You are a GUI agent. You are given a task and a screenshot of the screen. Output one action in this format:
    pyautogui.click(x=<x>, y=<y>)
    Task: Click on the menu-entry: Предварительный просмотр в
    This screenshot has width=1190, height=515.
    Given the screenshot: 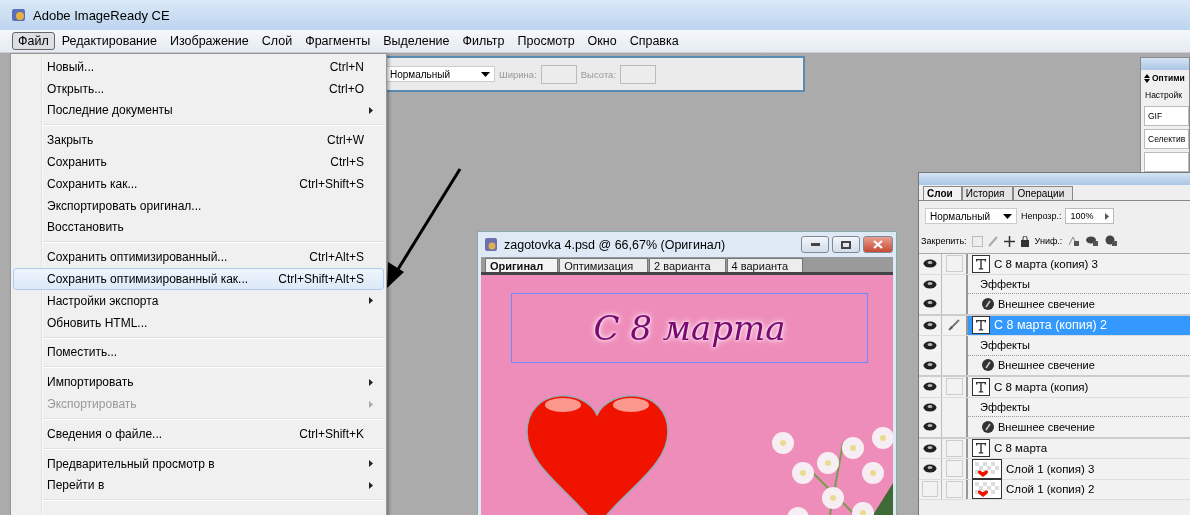 What is the action you would take?
    pyautogui.click(x=198, y=463)
    